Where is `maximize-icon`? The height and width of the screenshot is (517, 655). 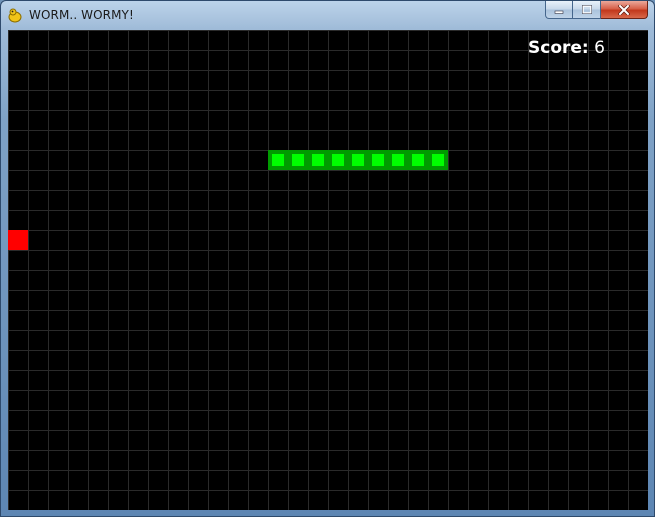
maximize-icon is located at coordinates (586, 9).